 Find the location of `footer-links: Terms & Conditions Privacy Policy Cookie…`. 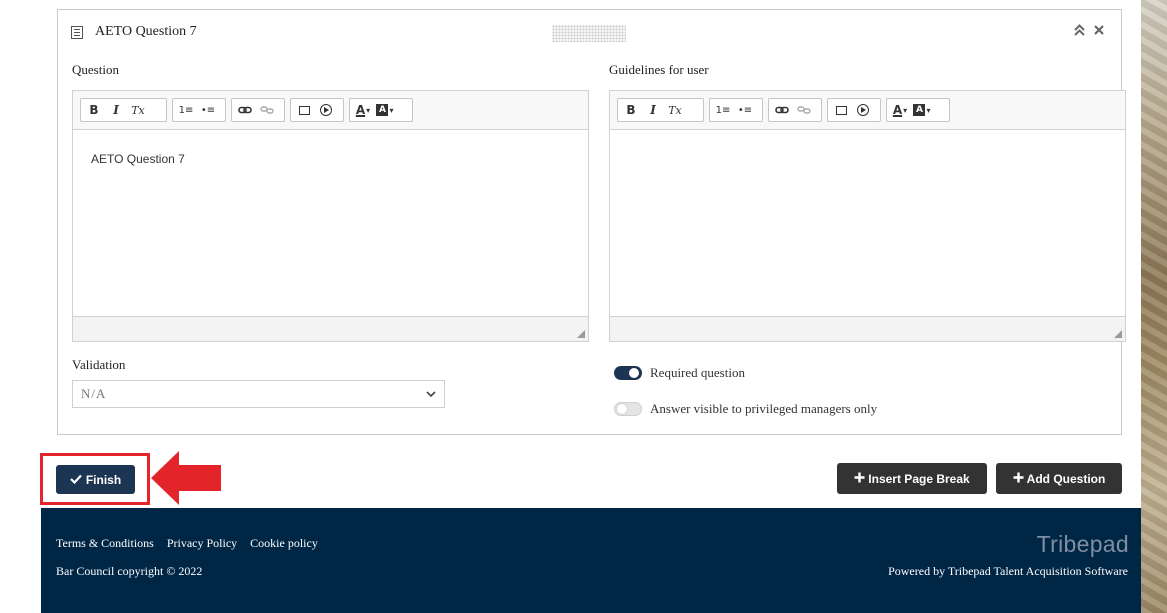

footer-links: Terms & Conditions Privacy Policy Cookie… is located at coordinates (193, 543).